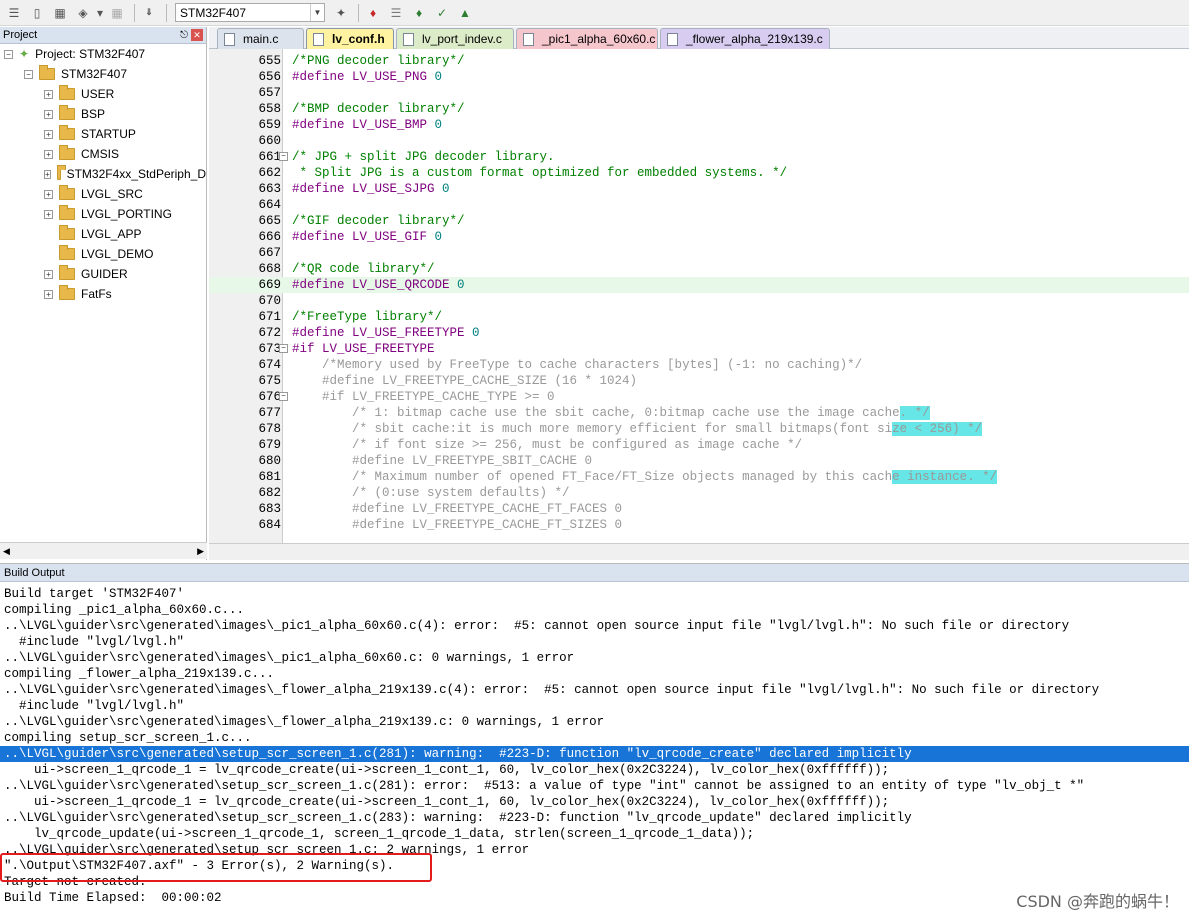  I want to click on code-line: 657, so click(699, 93).